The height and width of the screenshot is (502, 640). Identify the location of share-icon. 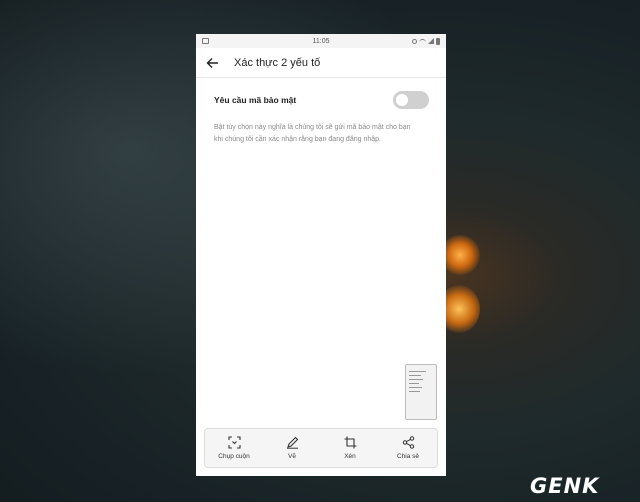
(408, 442).